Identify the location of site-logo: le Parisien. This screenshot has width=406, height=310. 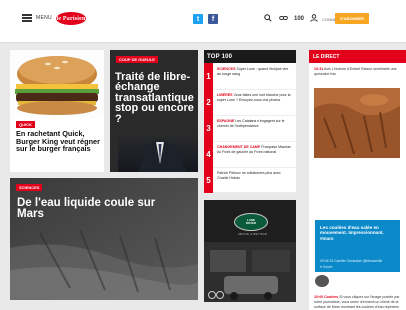
(71, 18).